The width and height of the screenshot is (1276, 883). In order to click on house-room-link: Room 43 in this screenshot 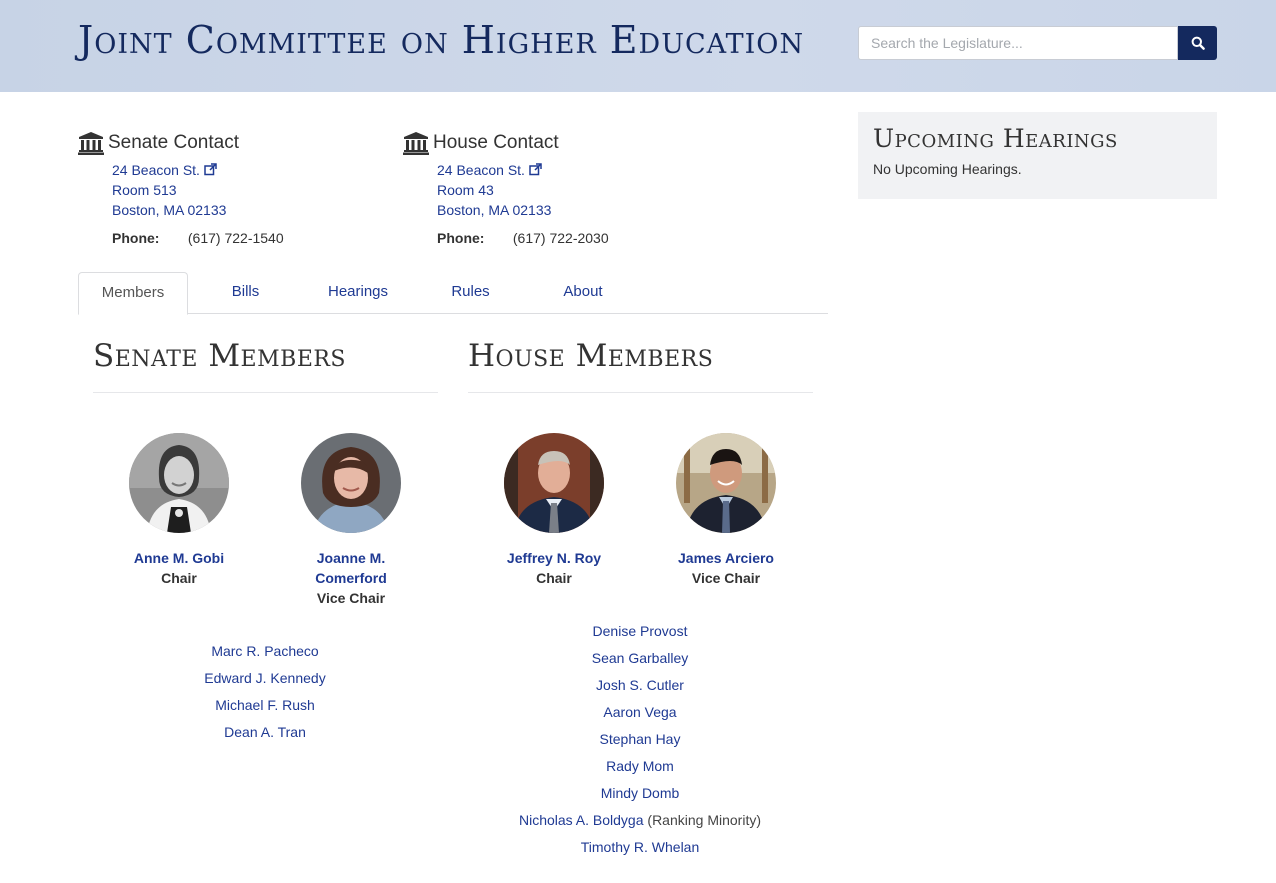, I will do `click(570, 190)`.